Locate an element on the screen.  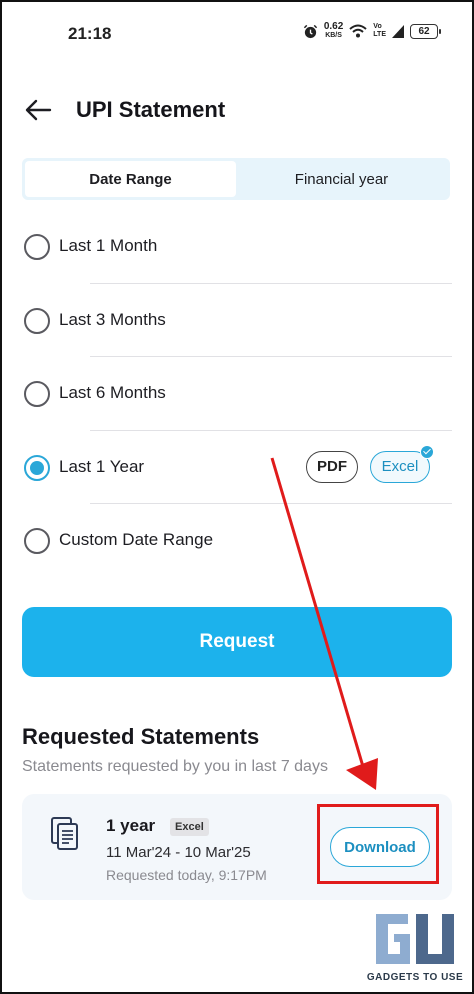
watermark-text: GADGETS TO USE is located at coordinates (415, 977).